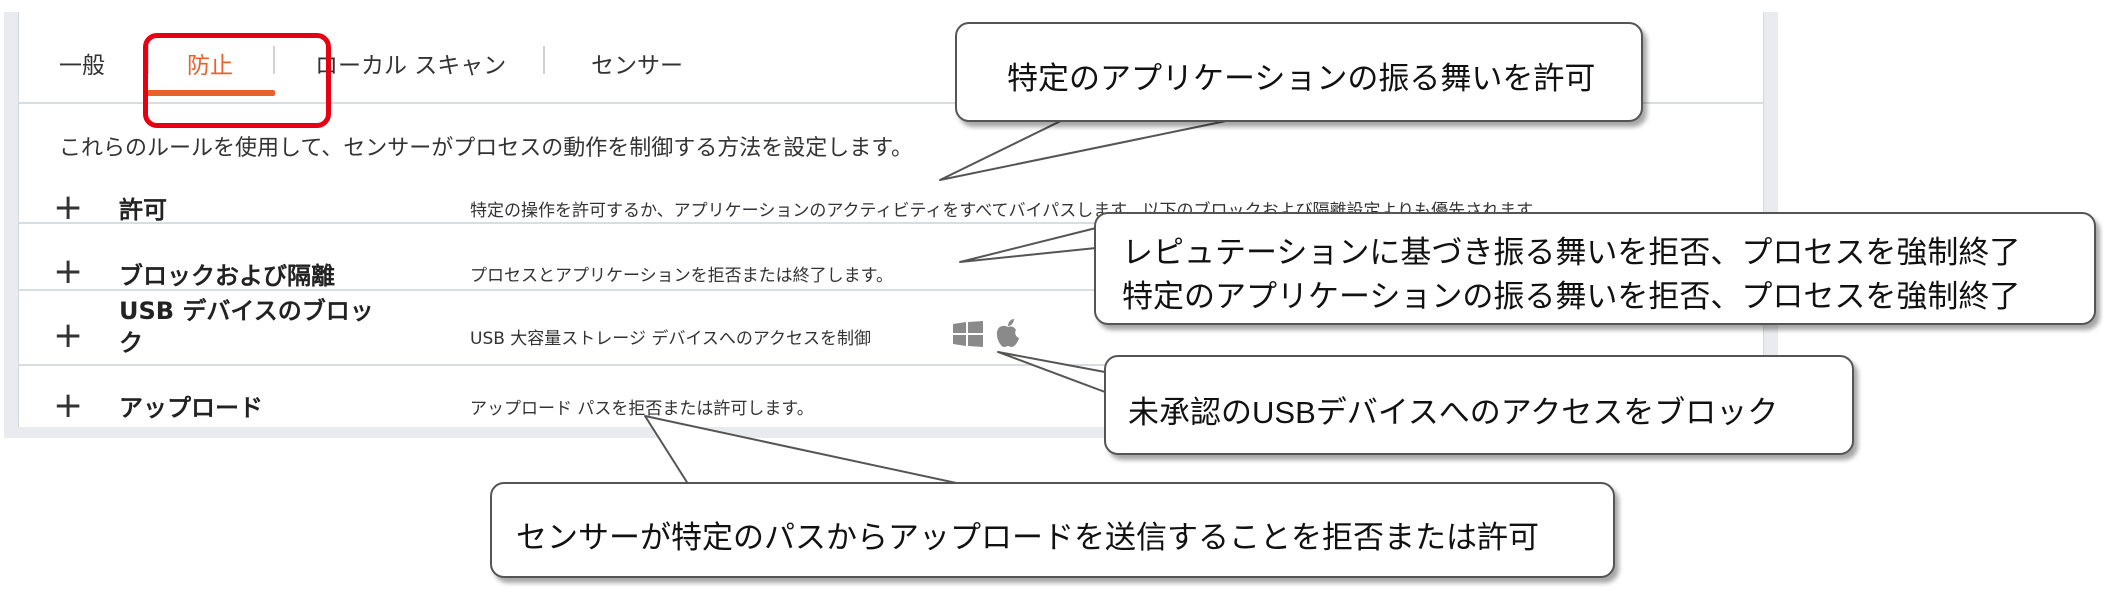 The height and width of the screenshot is (592, 2103). What do you see at coordinates (1028, 245) in the screenshot?
I see `block-callout-tail` at bounding box center [1028, 245].